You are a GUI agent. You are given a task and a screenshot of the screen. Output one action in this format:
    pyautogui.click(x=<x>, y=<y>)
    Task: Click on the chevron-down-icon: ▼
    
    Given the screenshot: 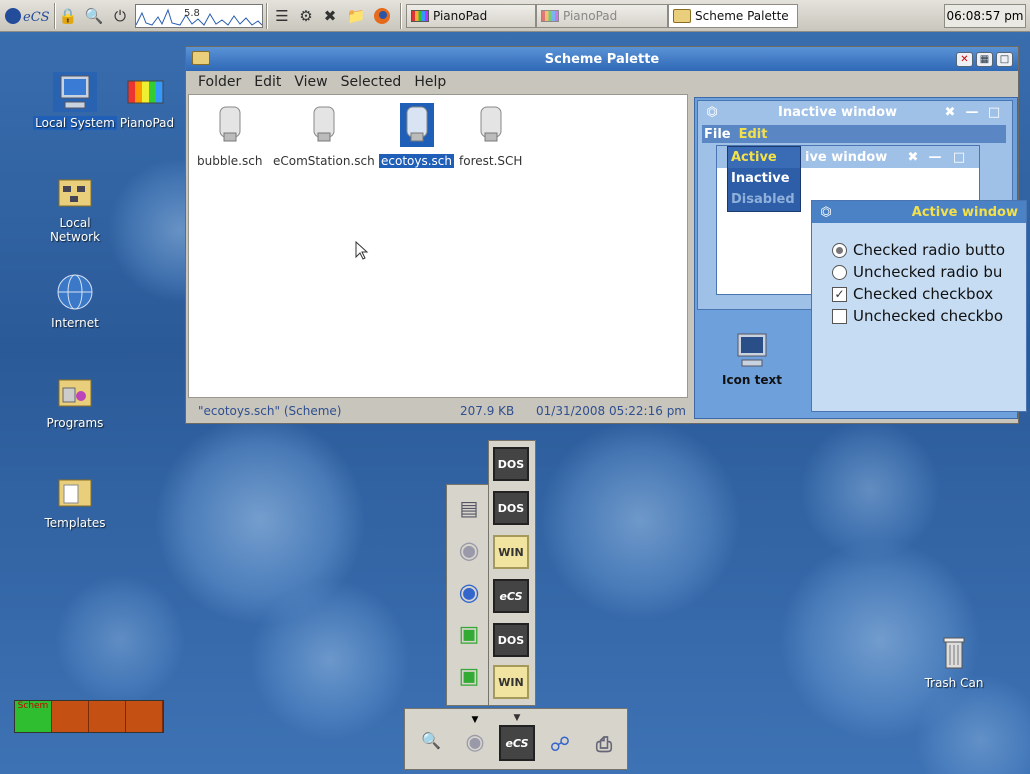 What is the action you would take?
    pyautogui.click(x=475, y=720)
    